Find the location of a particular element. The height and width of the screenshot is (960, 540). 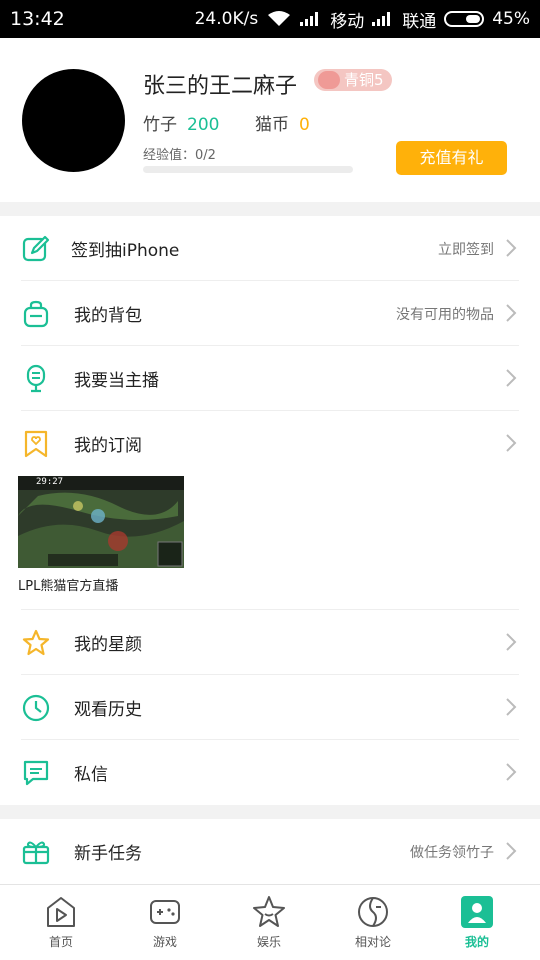

star-icon is located at coordinates (36, 642).